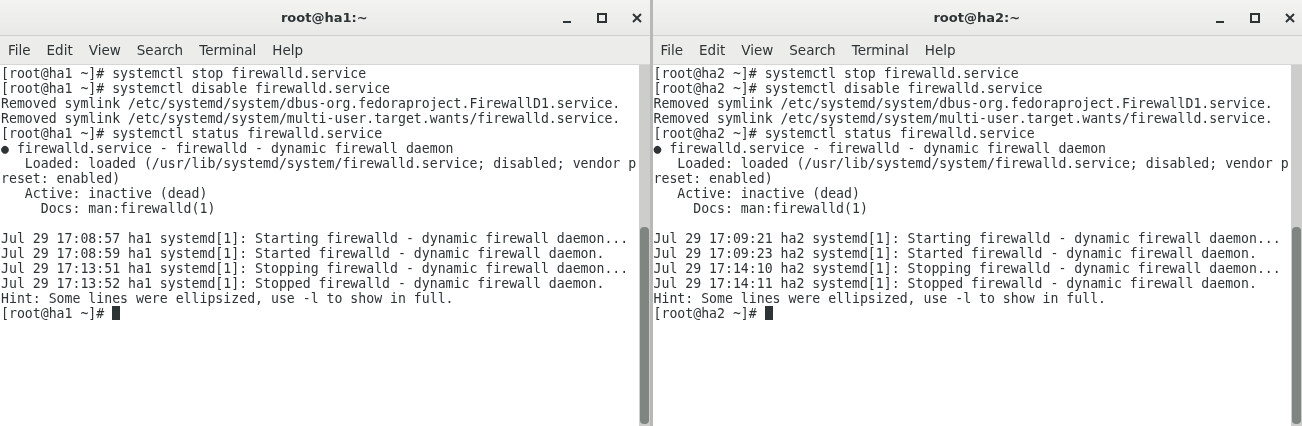 This screenshot has height=426, width=1302. I want to click on terminal-line: [root@ha2 ~]# systemctl disable firewalld.service, so click(848, 88).